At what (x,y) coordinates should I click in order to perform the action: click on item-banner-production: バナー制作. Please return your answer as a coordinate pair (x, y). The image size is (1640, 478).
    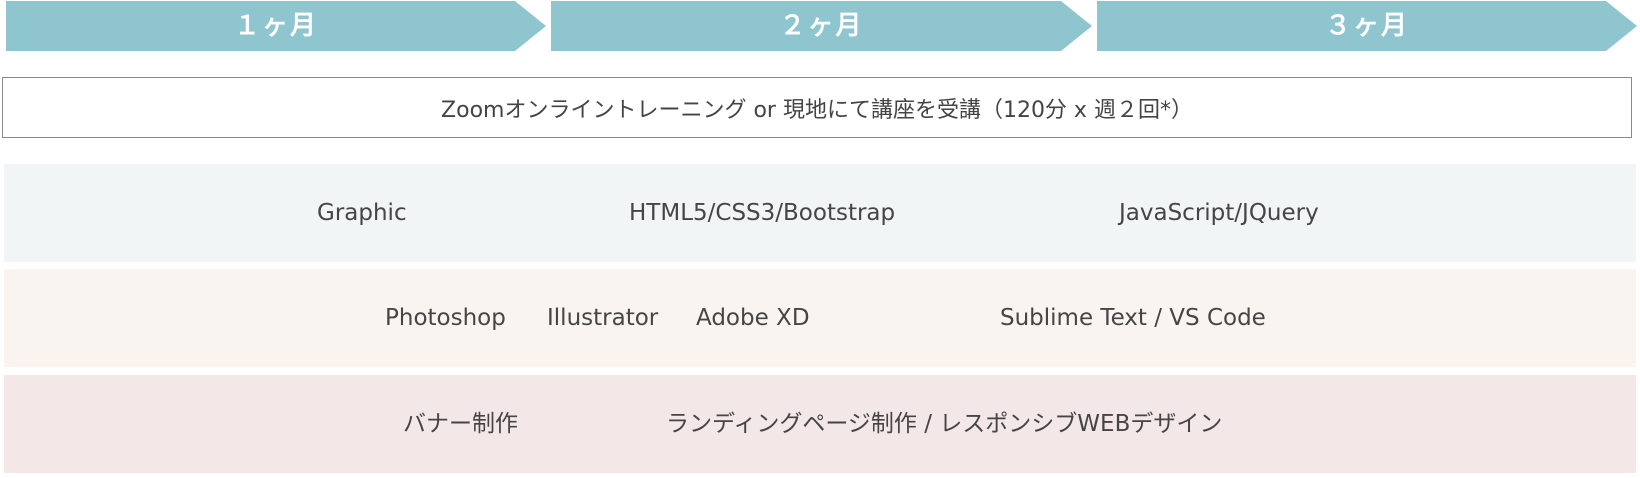
    Looking at the image, I should click on (460, 424).